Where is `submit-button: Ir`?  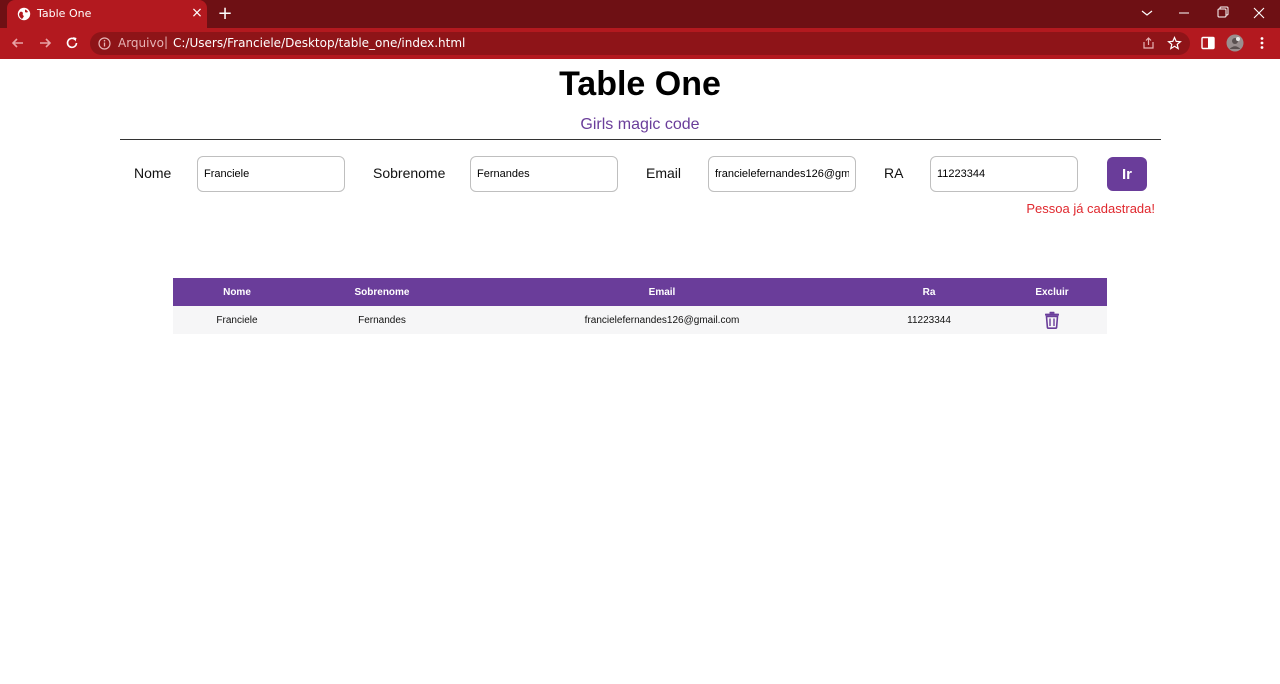
submit-button: Ir is located at coordinates (1127, 174).